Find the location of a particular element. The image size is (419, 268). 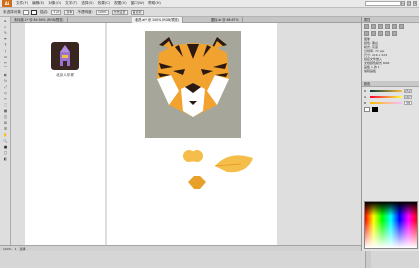

leaf-shape is located at coordinates (235, 164).